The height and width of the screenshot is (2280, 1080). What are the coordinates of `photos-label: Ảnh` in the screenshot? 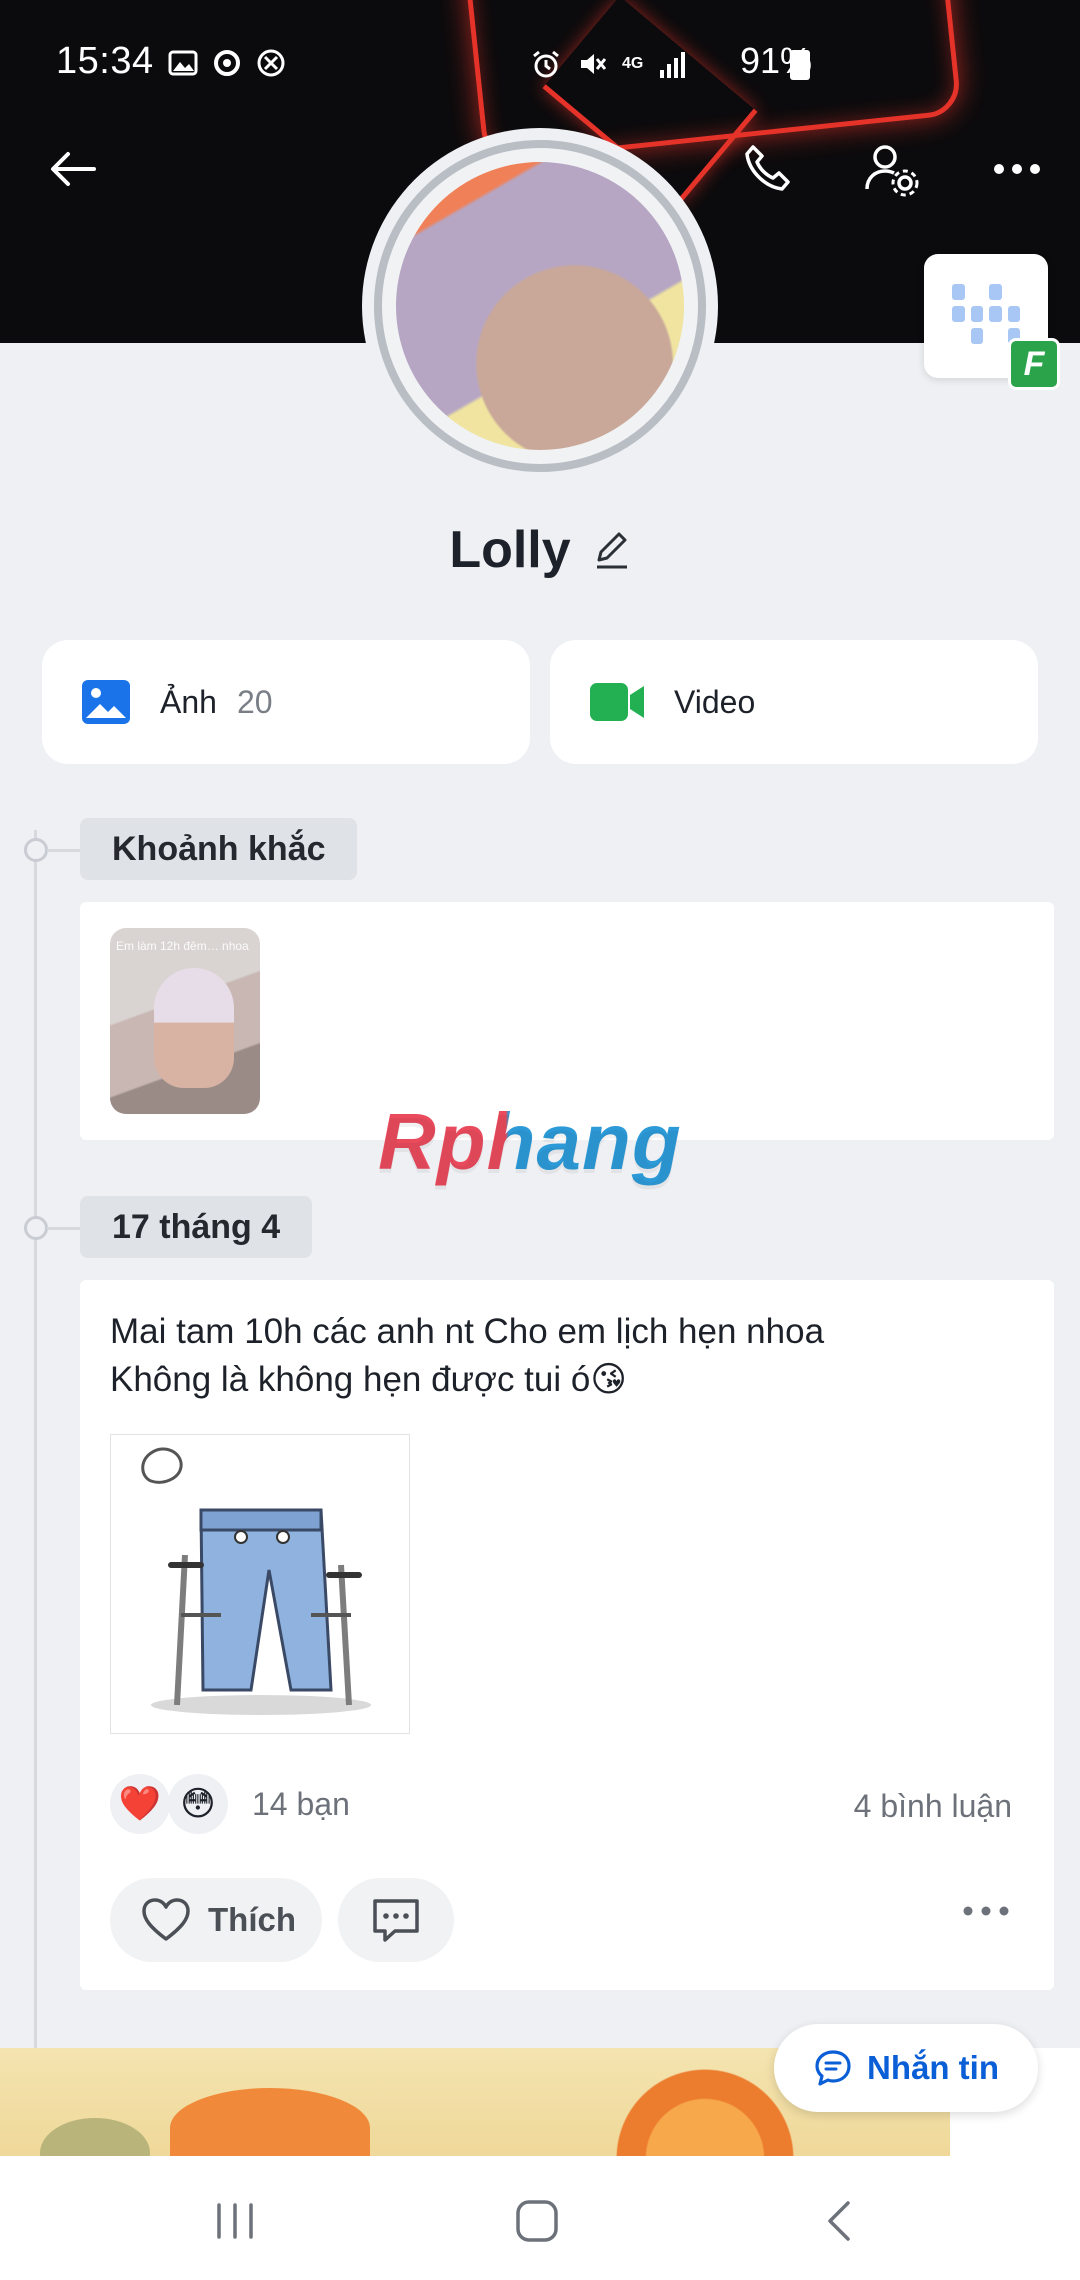 It's located at (188, 701).